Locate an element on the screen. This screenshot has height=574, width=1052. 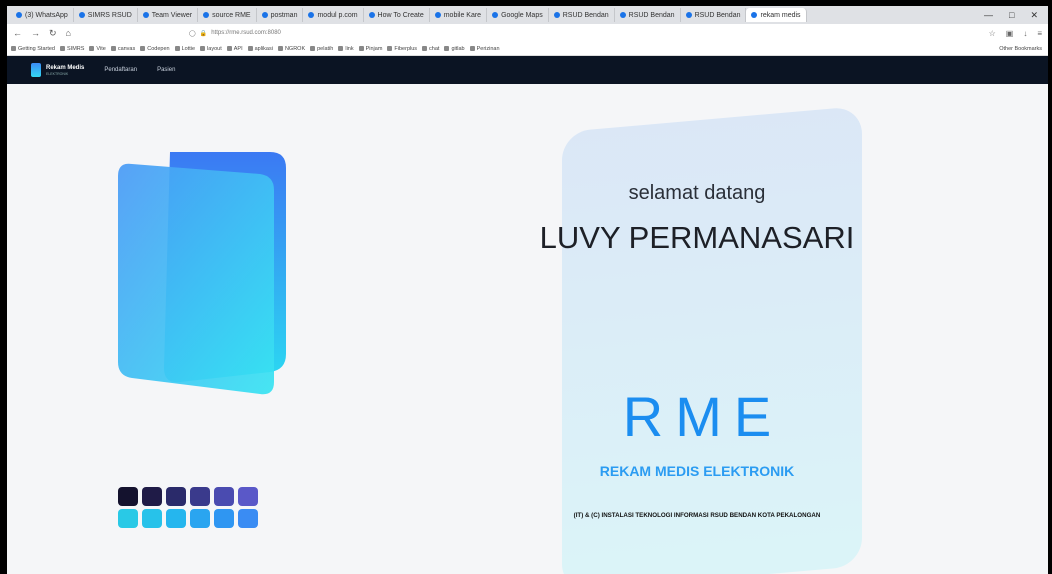
bookmark-label: Lottie is located at coordinates (188, 48).